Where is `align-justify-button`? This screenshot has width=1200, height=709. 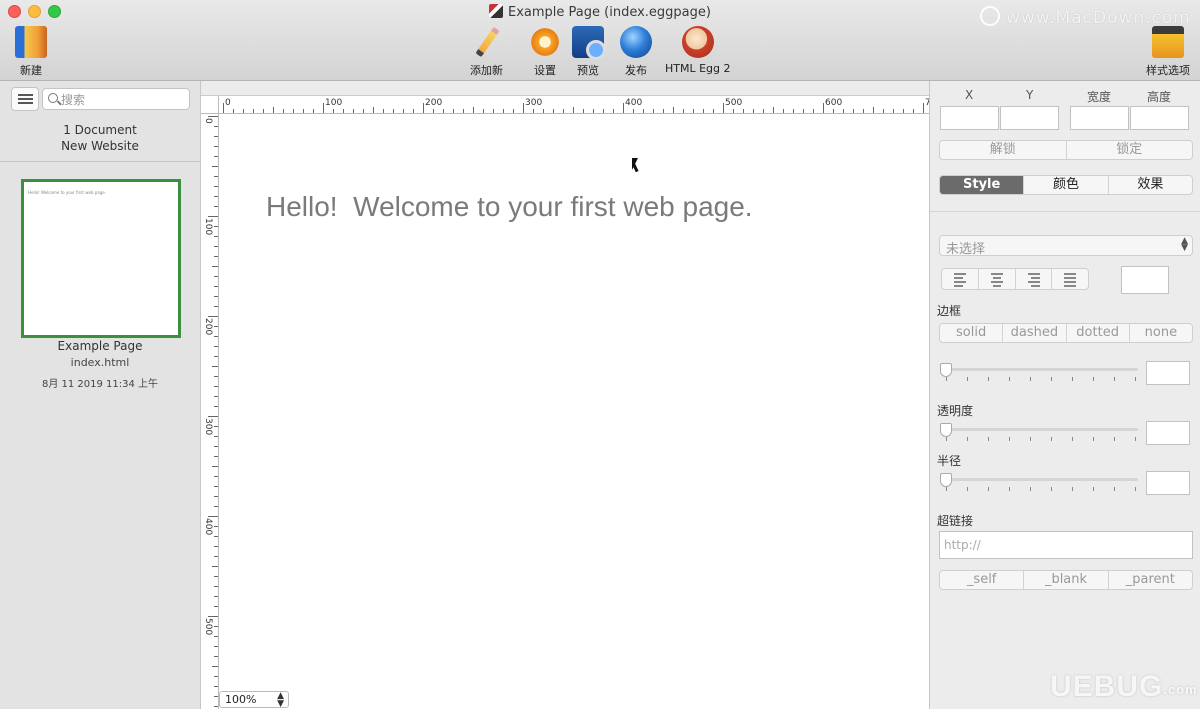 align-justify-button is located at coordinates (1070, 279).